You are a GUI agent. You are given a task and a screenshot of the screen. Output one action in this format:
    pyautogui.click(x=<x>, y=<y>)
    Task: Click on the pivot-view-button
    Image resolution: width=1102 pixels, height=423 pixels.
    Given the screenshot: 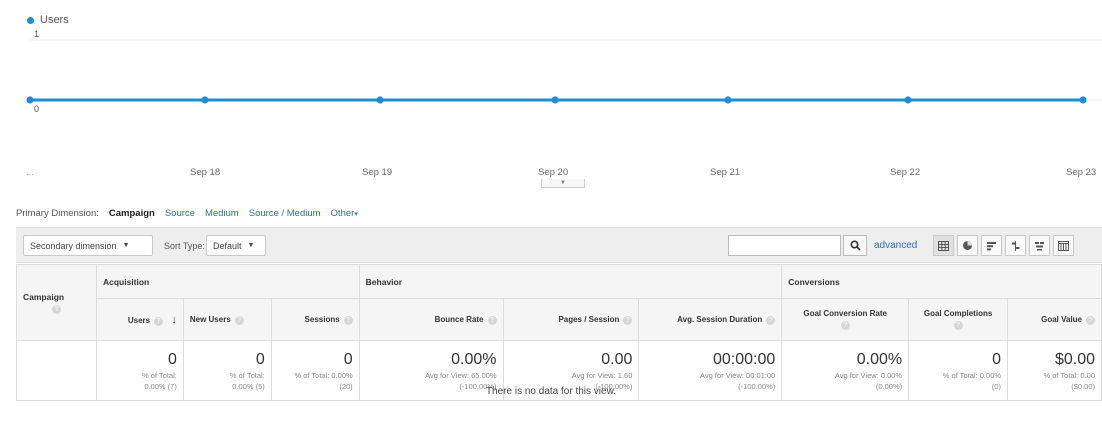 What is the action you would take?
    pyautogui.click(x=1063, y=245)
    